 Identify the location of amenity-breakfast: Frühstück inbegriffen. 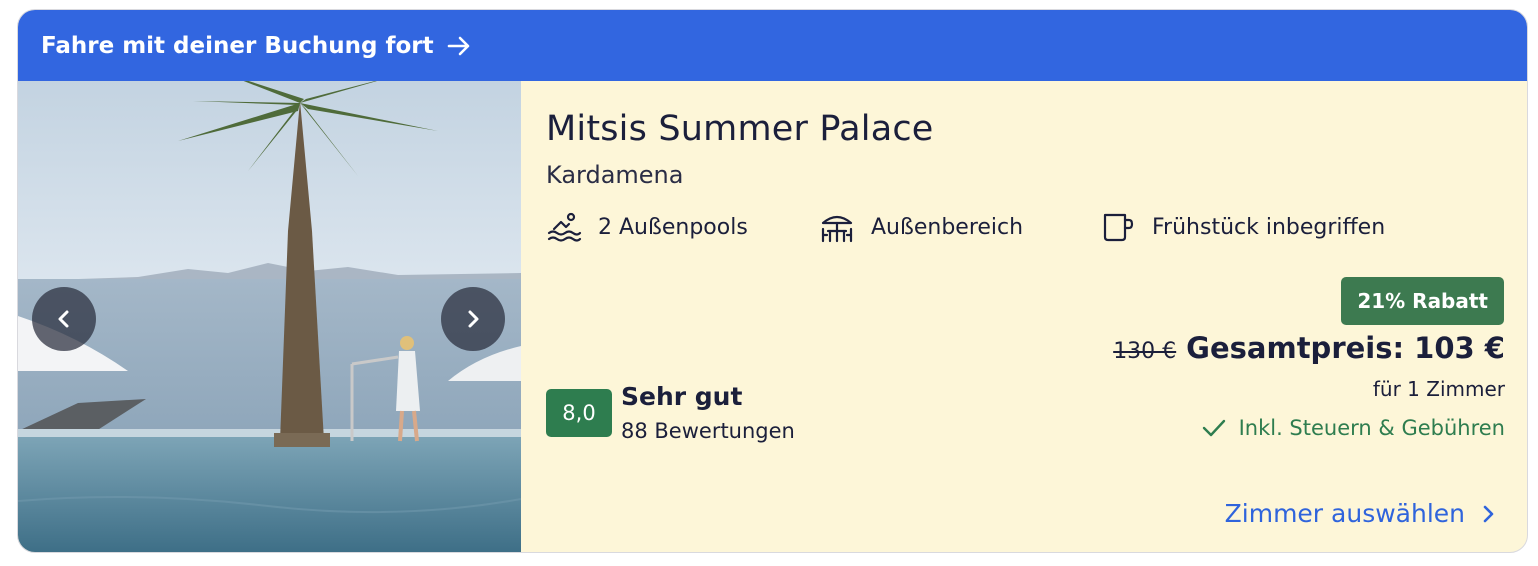
(1242, 227).